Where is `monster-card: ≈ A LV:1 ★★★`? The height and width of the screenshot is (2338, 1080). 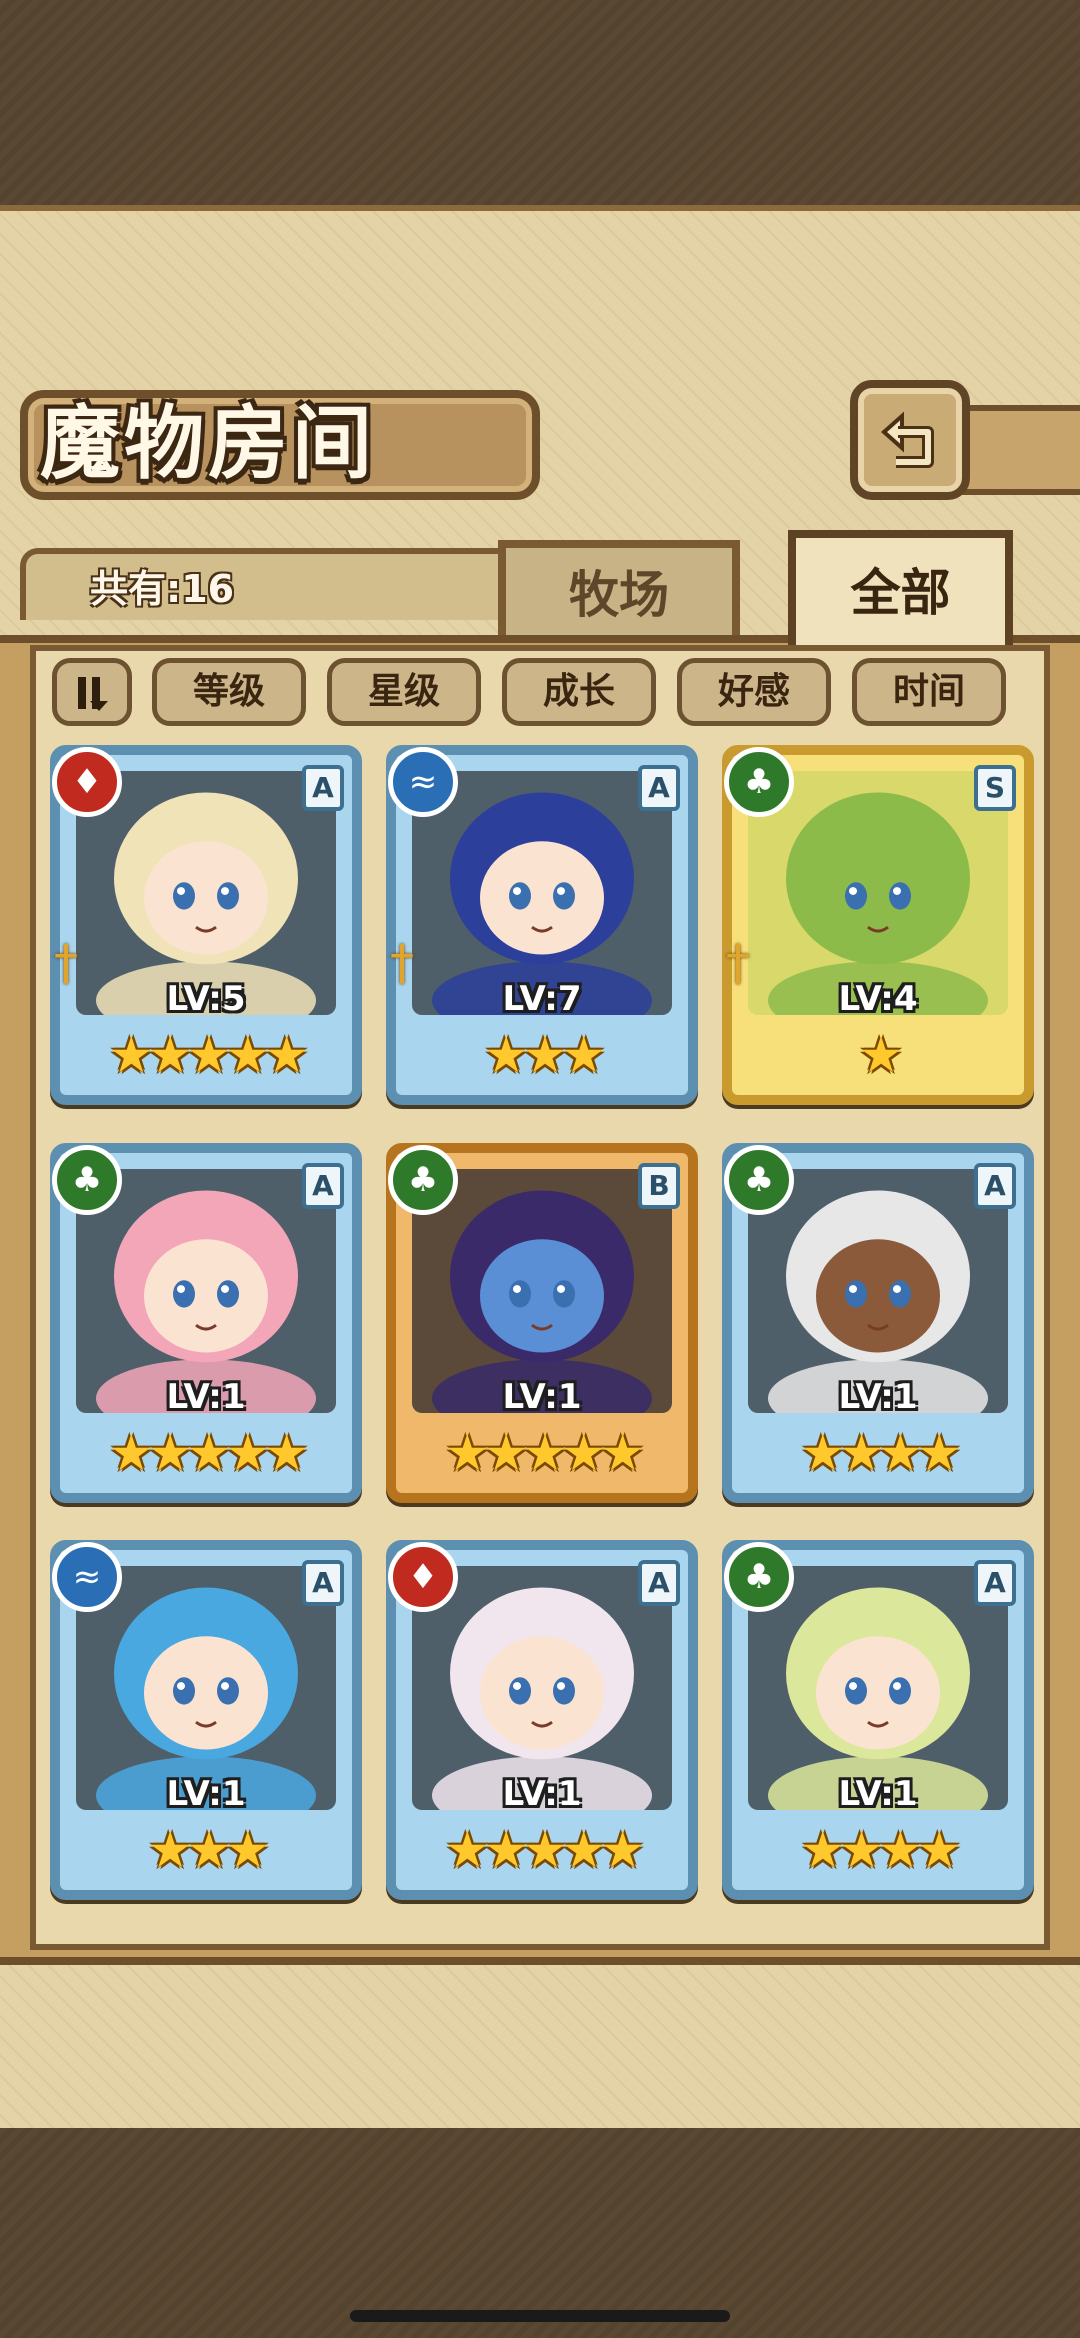 monster-card: ≈ A LV:1 ★★★ is located at coordinates (206, 1720).